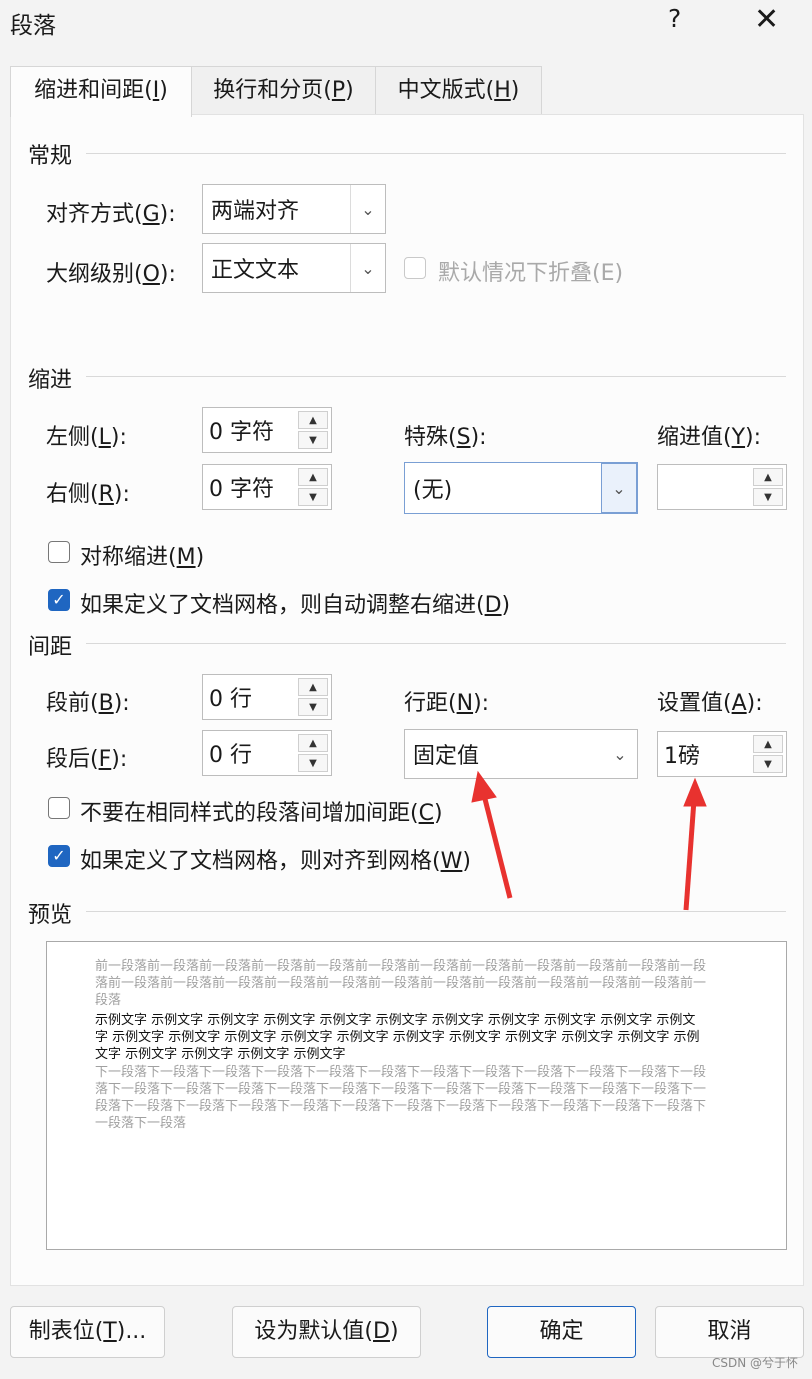 The width and height of the screenshot is (812, 1379). I want to click on button-label-end: ), so click(394, 1331).